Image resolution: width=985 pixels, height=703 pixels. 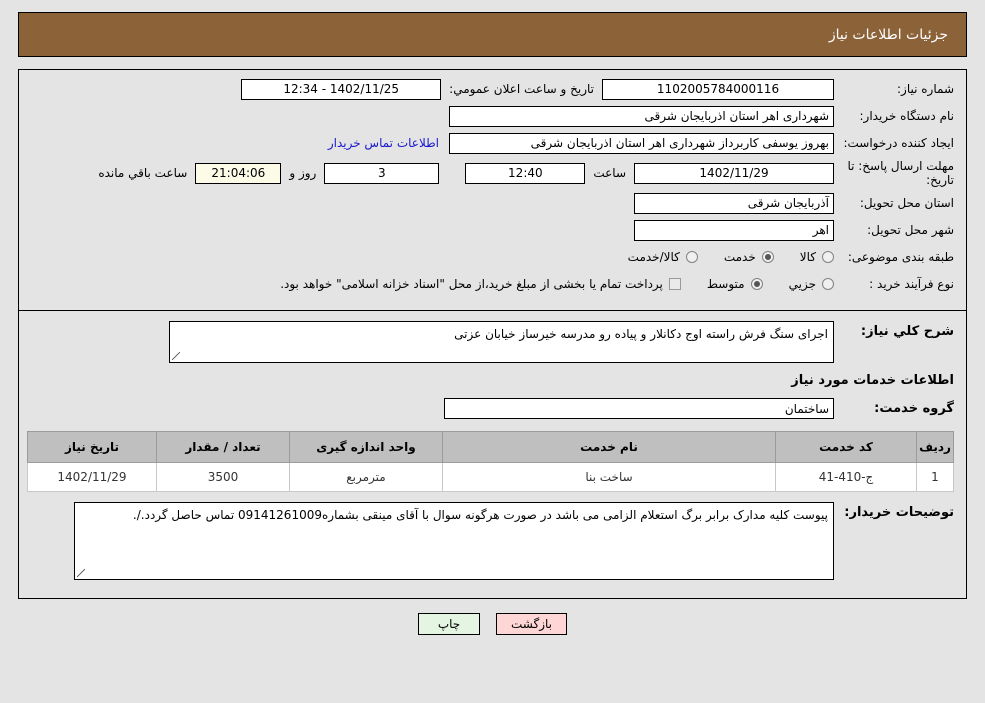 What do you see at coordinates (303, 173) in the screenshot?
I see `remaining-days-label: روز و` at bounding box center [303, 173].